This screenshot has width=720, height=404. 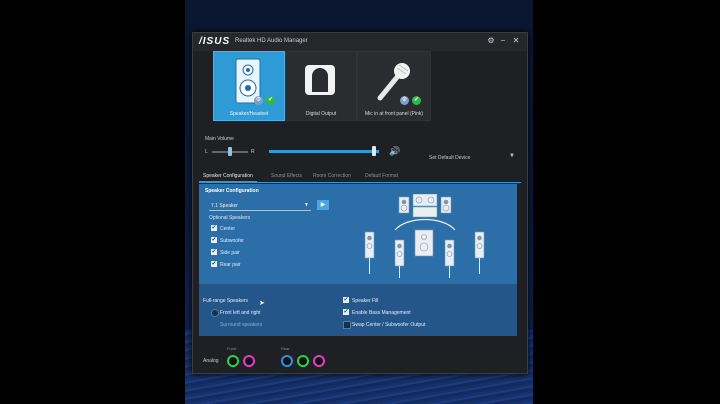 What do you see at coordinates (381, 176) in the screenshot?
I see `tab-default-format: Default Format` at bounding box center [381, 176].